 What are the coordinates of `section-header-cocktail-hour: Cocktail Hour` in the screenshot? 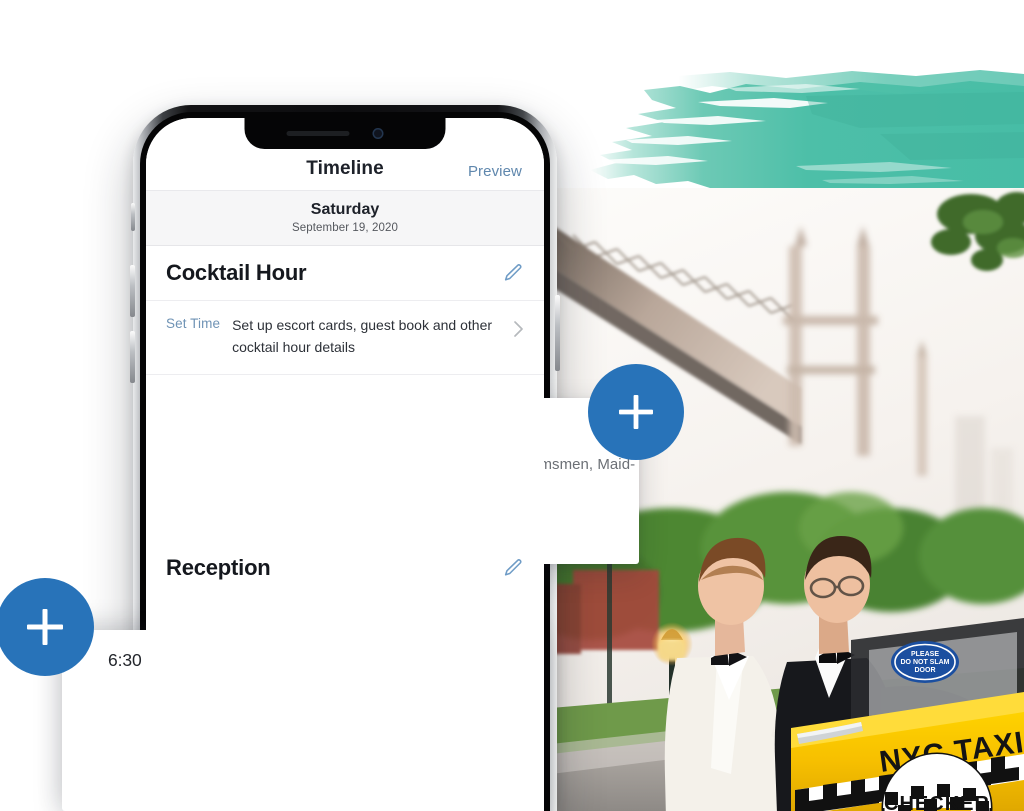 It's located at (345, 273).